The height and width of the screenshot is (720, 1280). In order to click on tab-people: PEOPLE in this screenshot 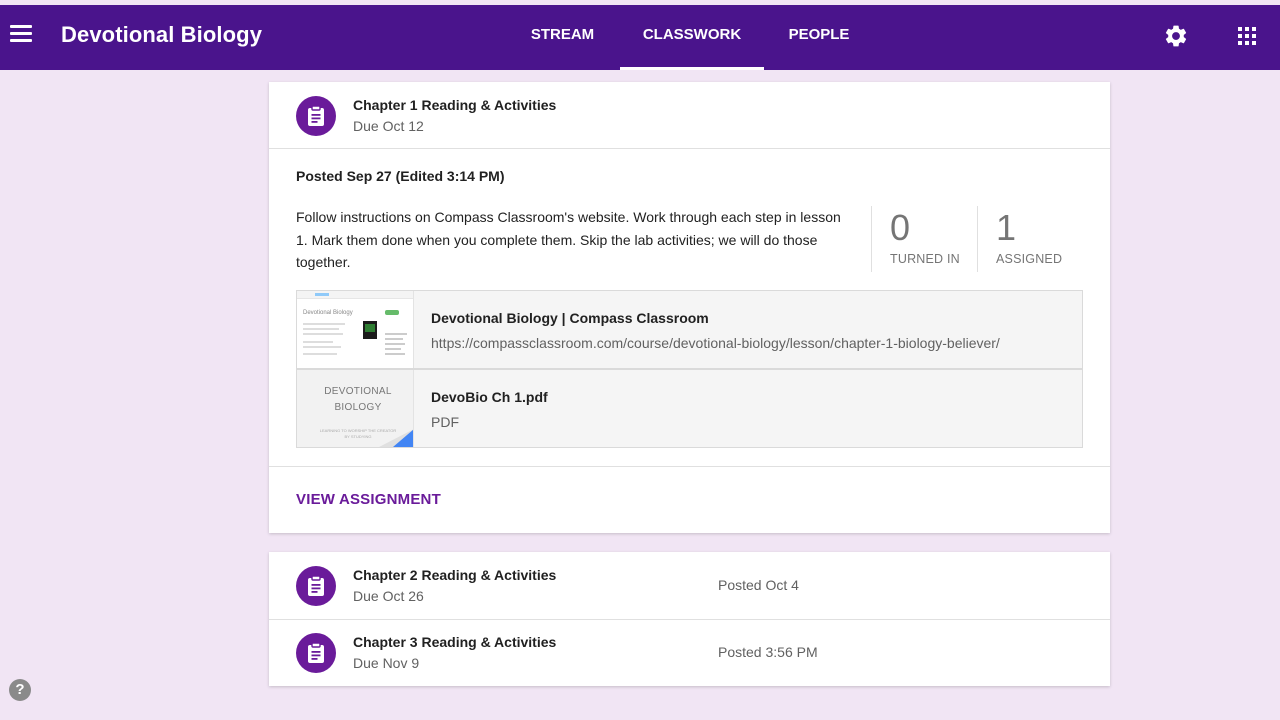, I will do `click(819, 37)`.